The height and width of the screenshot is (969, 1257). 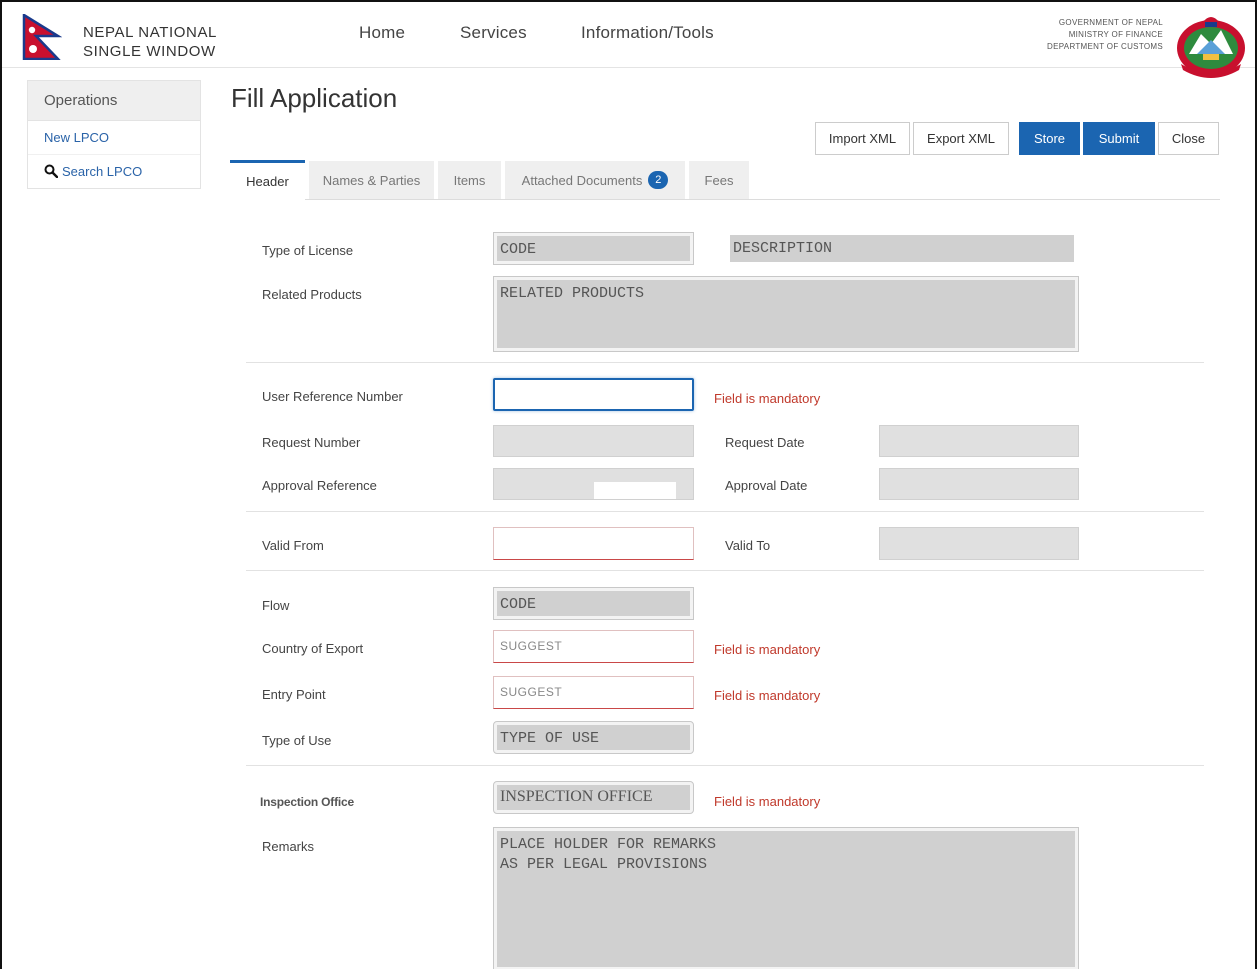 What do you see at coordinates (276, 605) in the screenshot?
I see `flow-label: Flow` at bounding box center [276, 605].